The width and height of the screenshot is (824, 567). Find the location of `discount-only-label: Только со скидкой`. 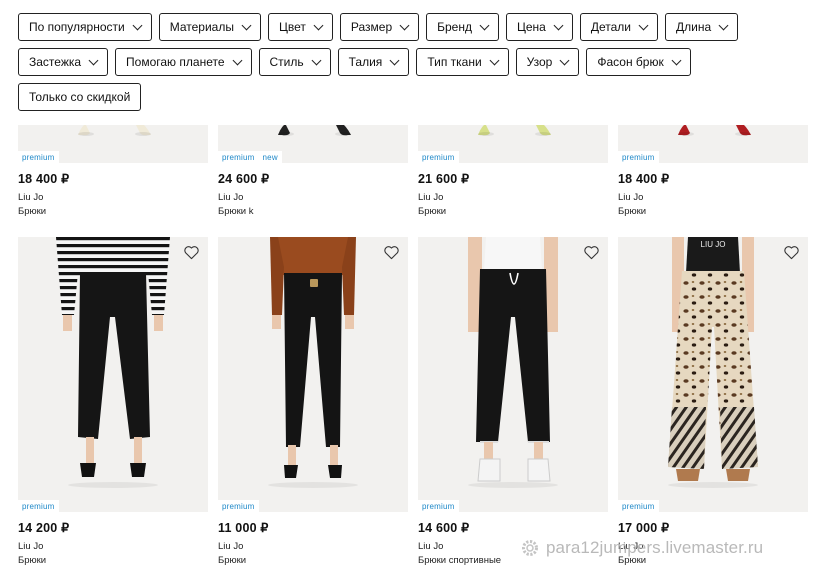

discount-only-label: Только со скидкой is located at coordinates (80, 97).